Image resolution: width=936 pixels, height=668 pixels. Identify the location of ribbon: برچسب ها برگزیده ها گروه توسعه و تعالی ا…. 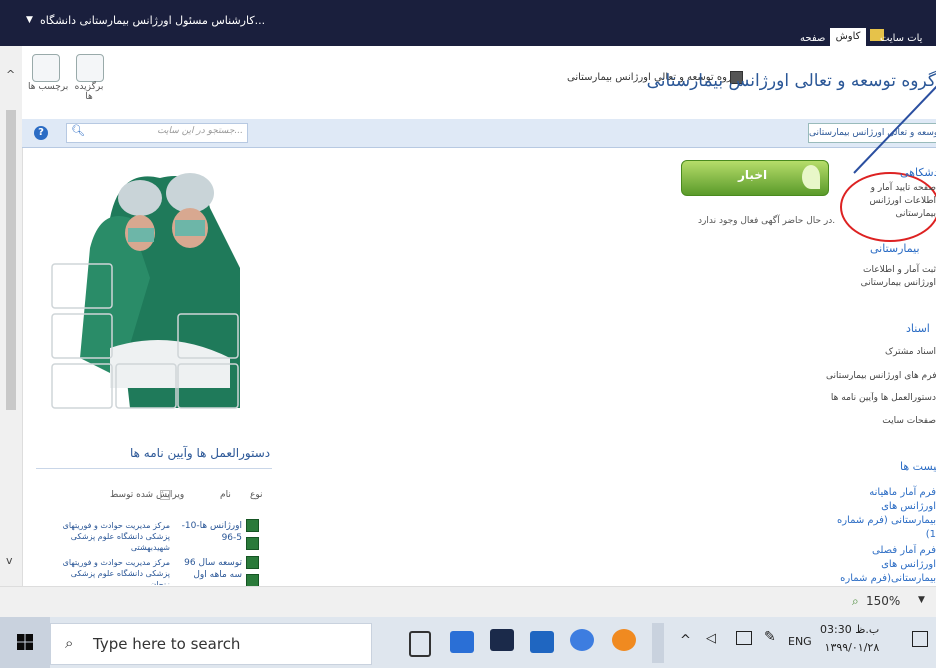
(479, 83).